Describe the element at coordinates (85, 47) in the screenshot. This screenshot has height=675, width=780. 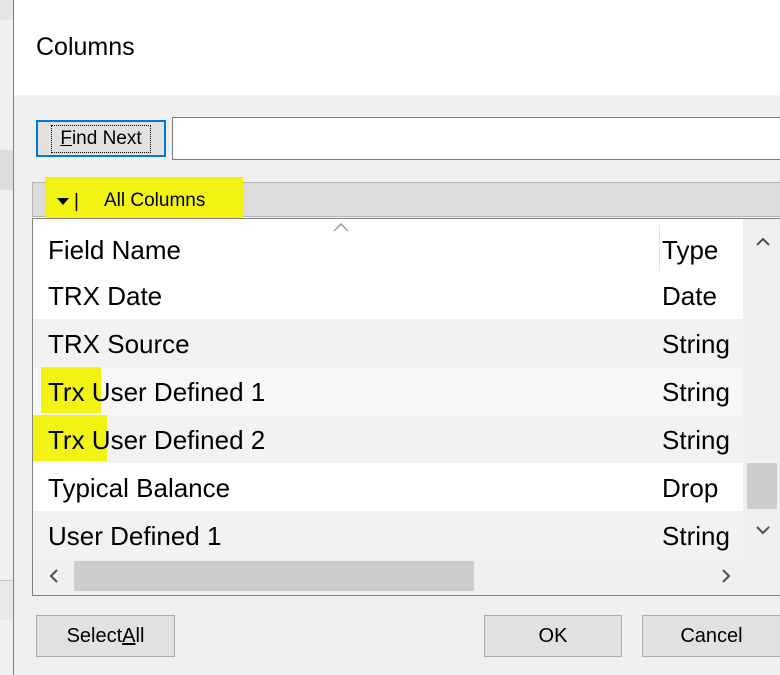
I see `dialog-title: Columns` at that location.